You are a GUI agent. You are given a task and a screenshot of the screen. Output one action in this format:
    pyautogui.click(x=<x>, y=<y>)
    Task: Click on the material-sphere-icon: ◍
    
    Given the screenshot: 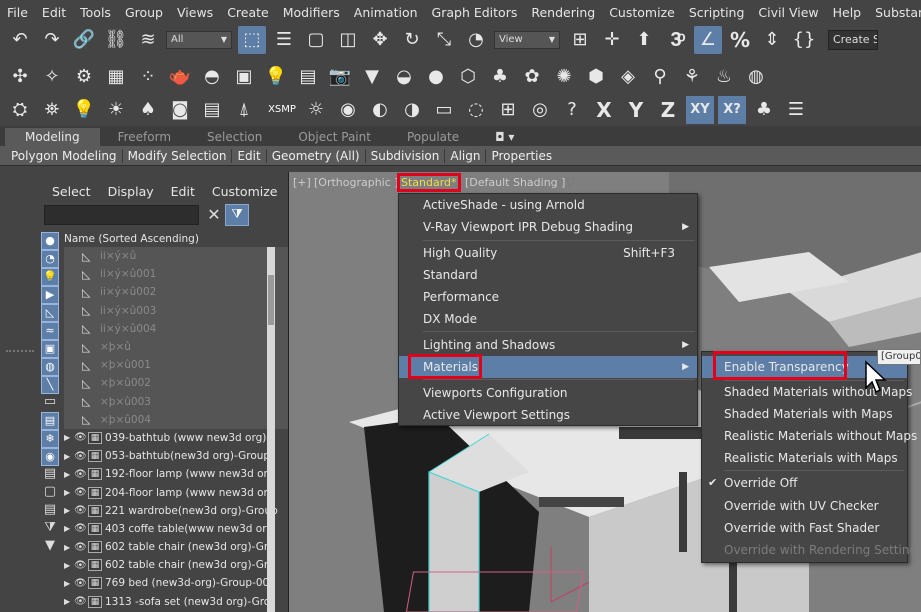 What is the action you would take?
    pyautogui.click(x=756, y=77)
    